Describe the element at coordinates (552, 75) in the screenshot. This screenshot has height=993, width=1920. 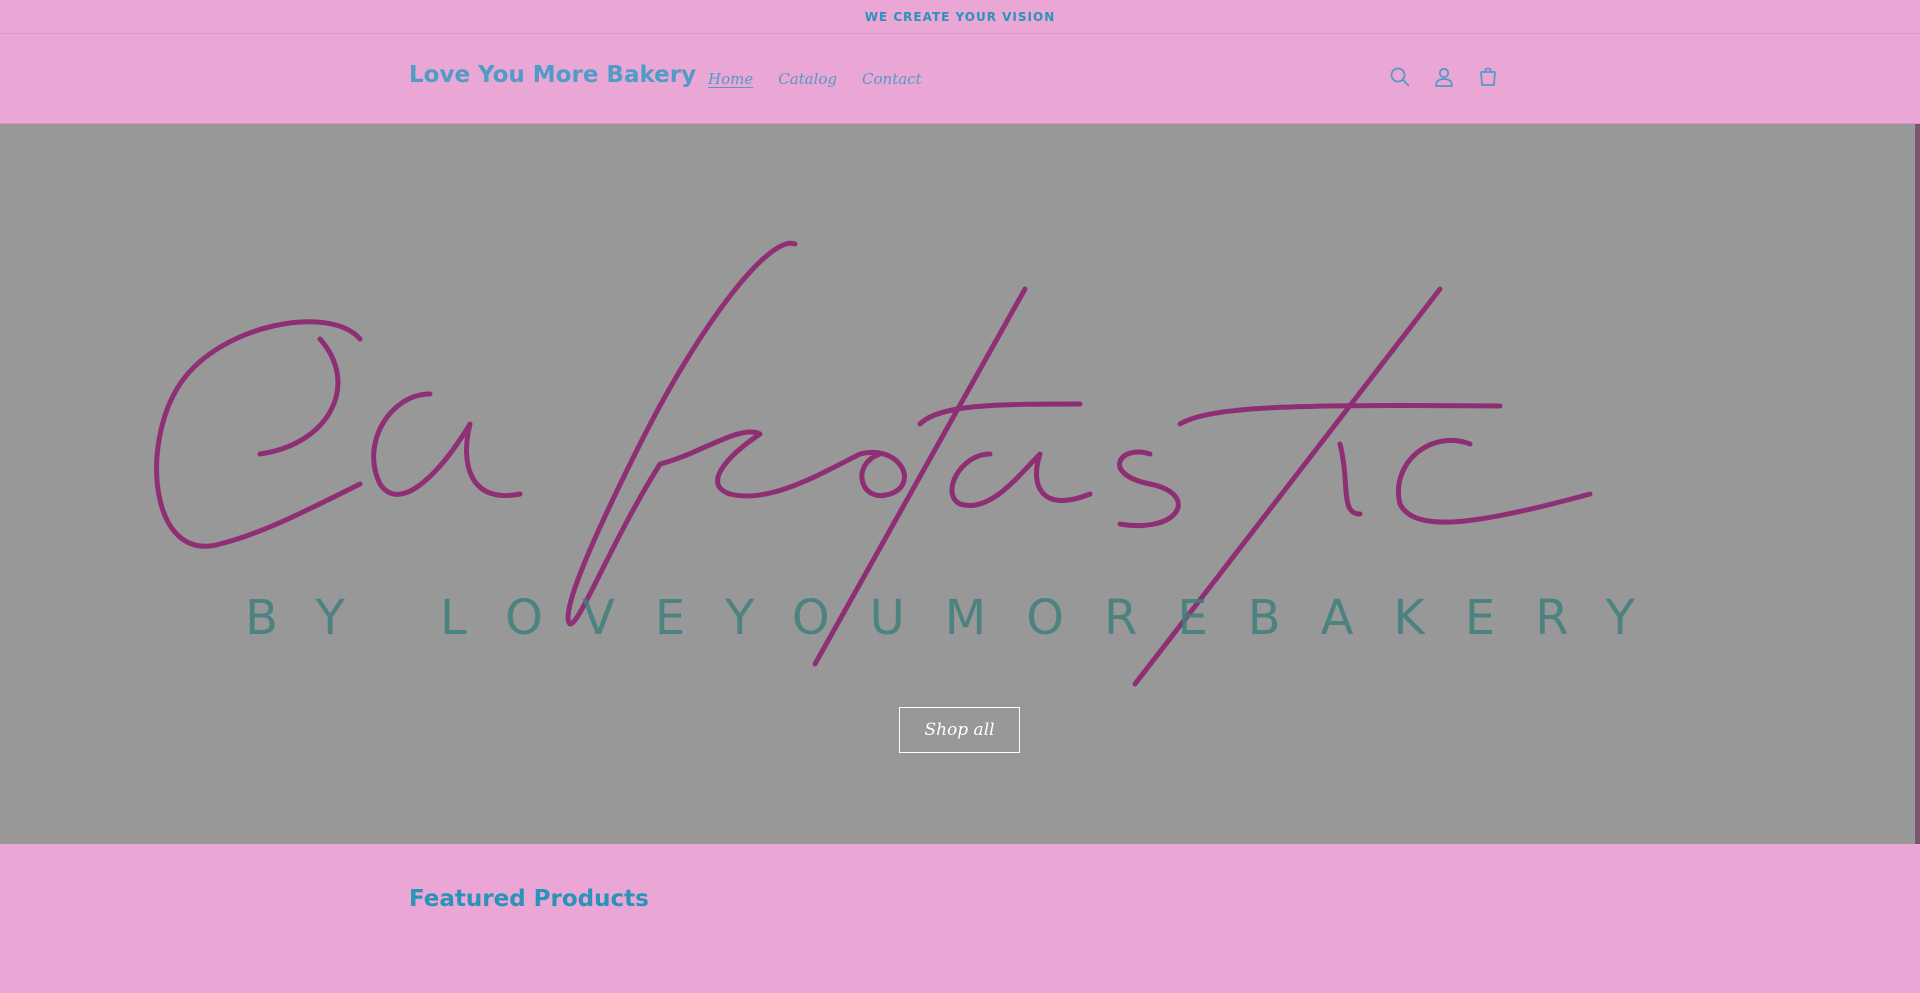
I see `store-logo-link: Love You More Bakery` at that location.